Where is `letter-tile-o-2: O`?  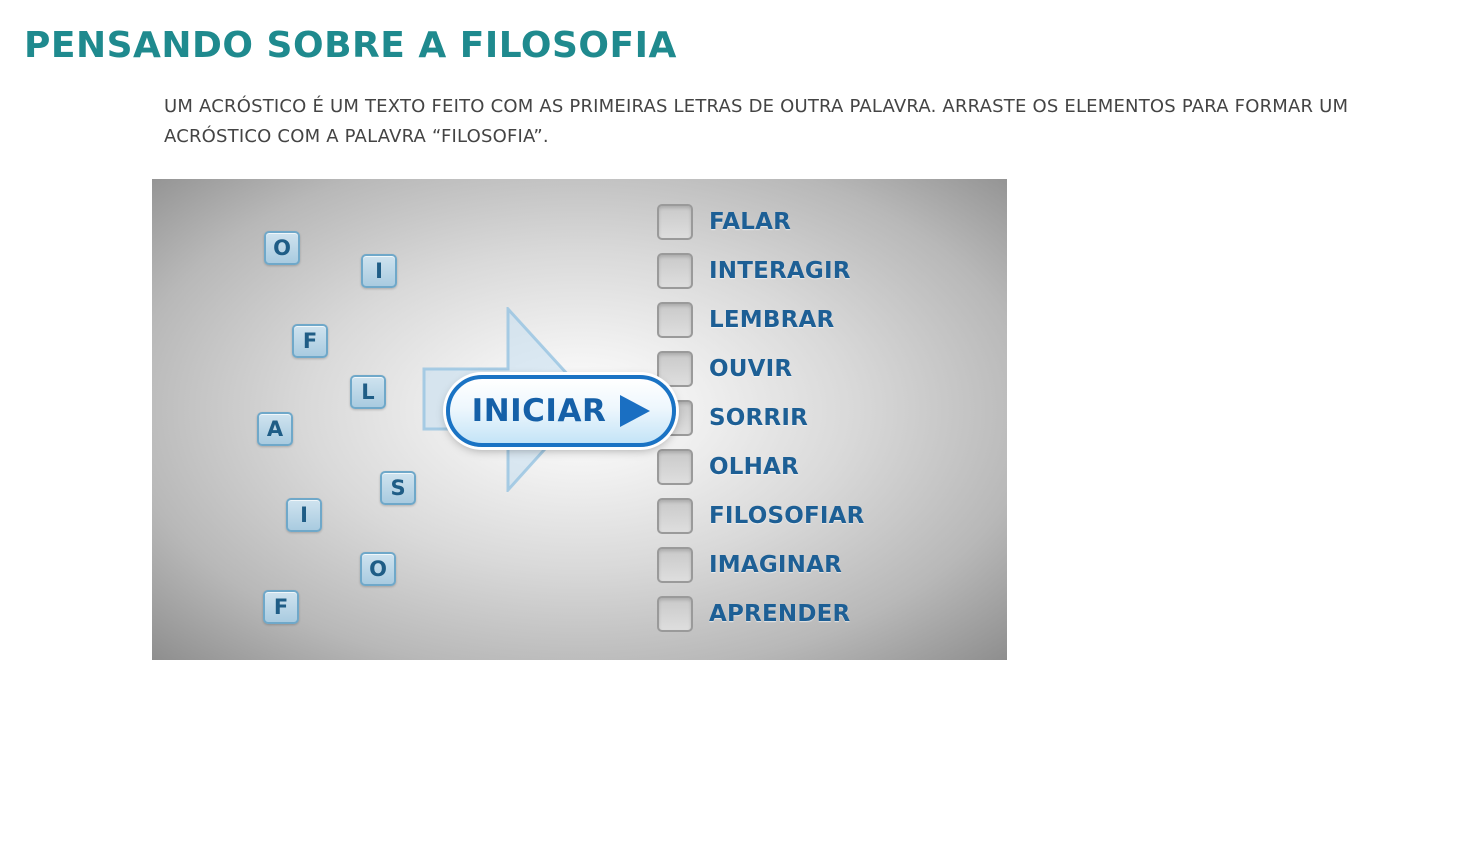
letter-tile-o-2: O is located at coordinates (378, 569).